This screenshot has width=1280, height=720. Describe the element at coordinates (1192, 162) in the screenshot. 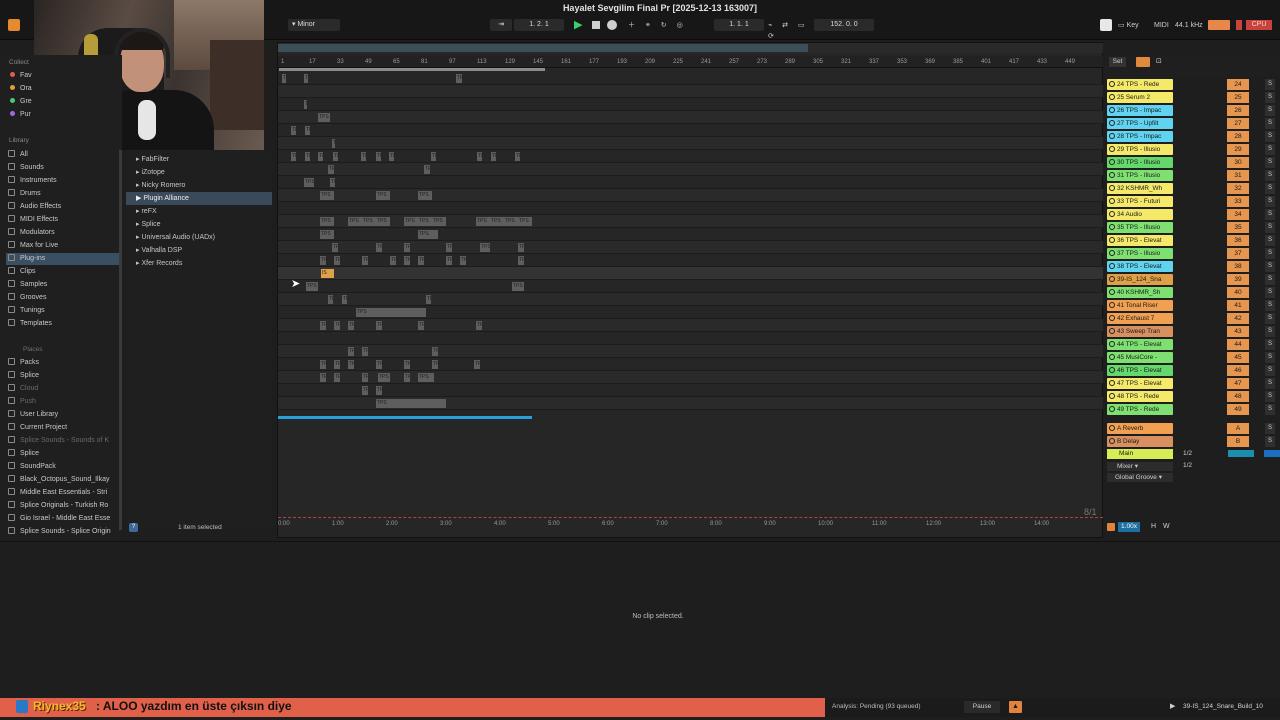

I see `track-header: 30 TPS - Illusio 30 S` at that location.